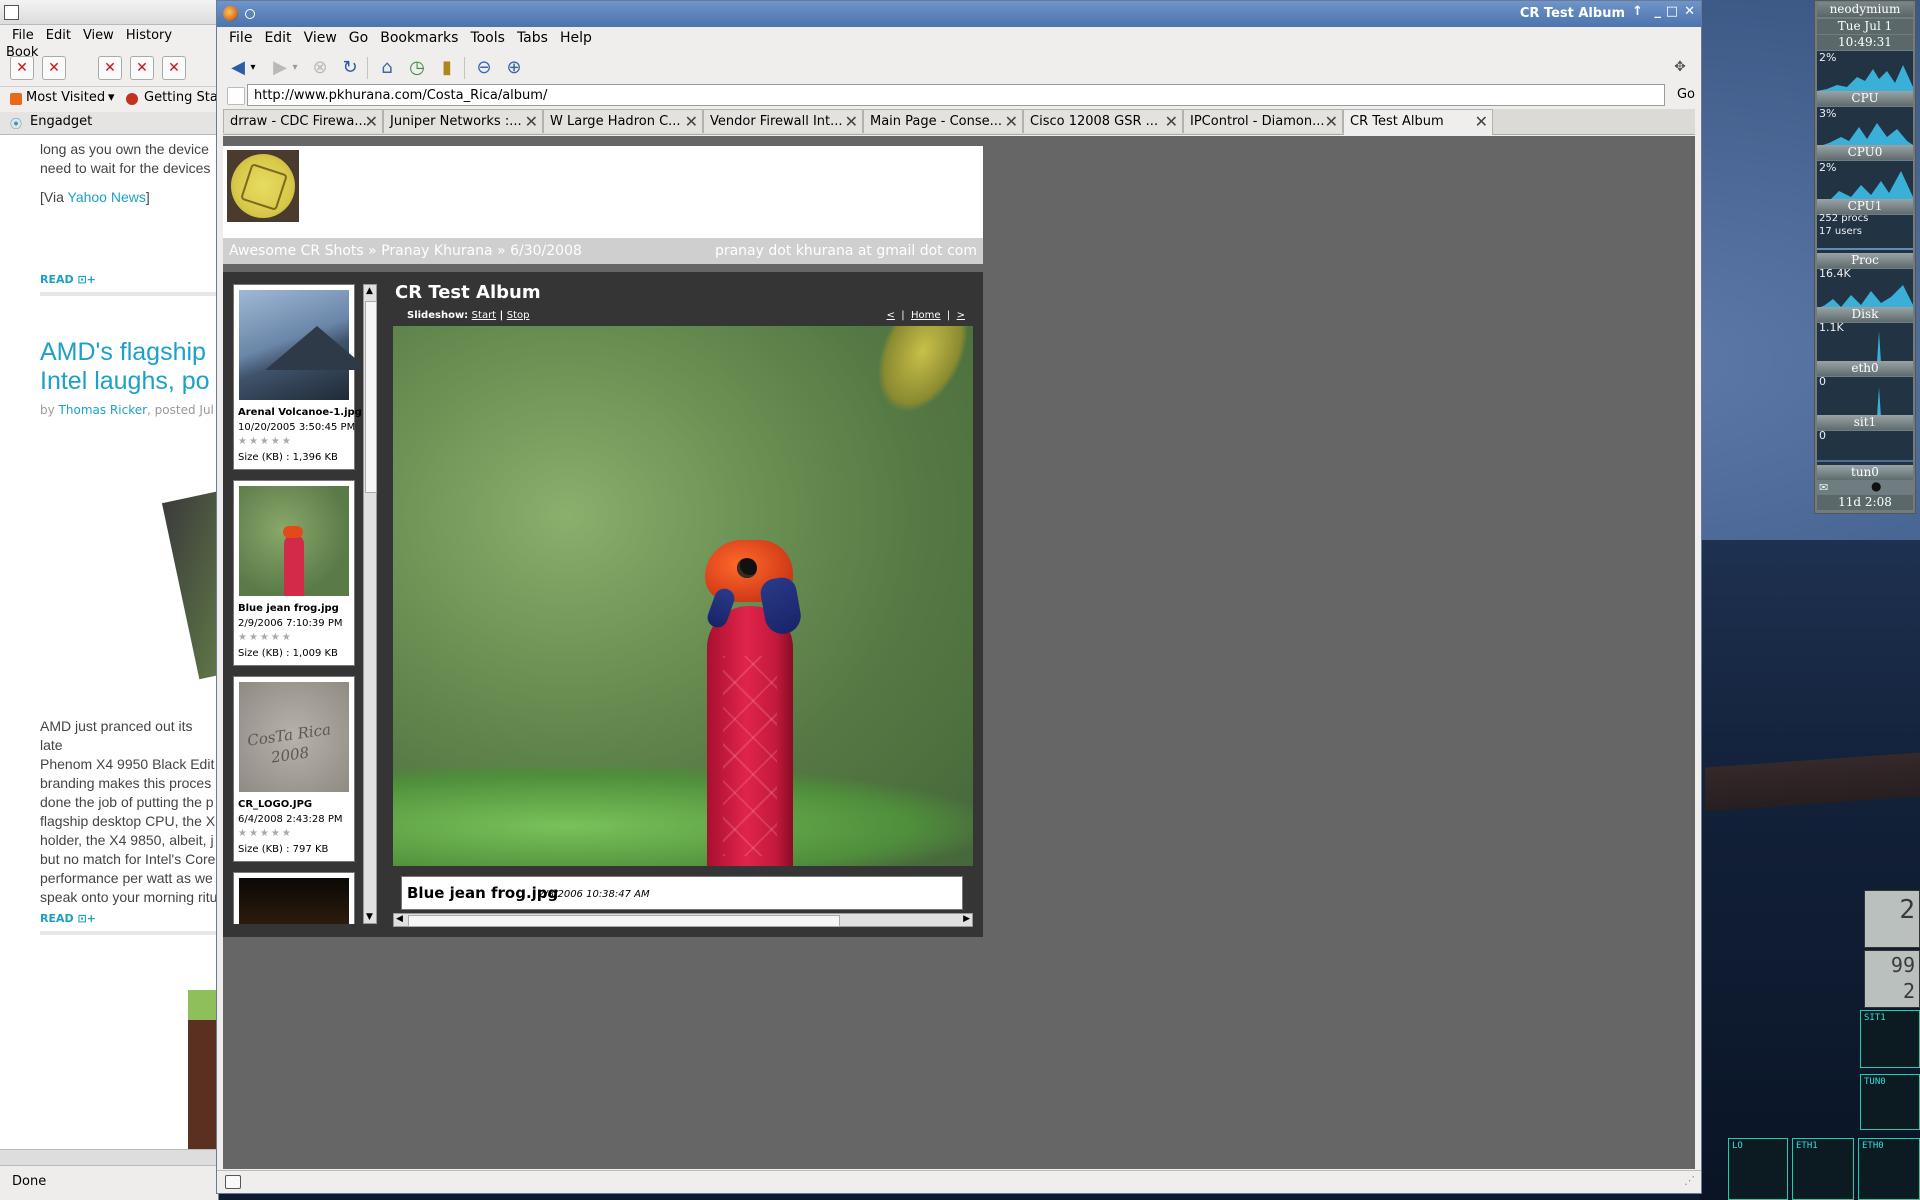 This screenshot has height=1200, width=1920. What do you see at coordinates (484, 67) in the screenshot?
I see `zoom-out-button: ⊖` at bounding box center [484, 67].